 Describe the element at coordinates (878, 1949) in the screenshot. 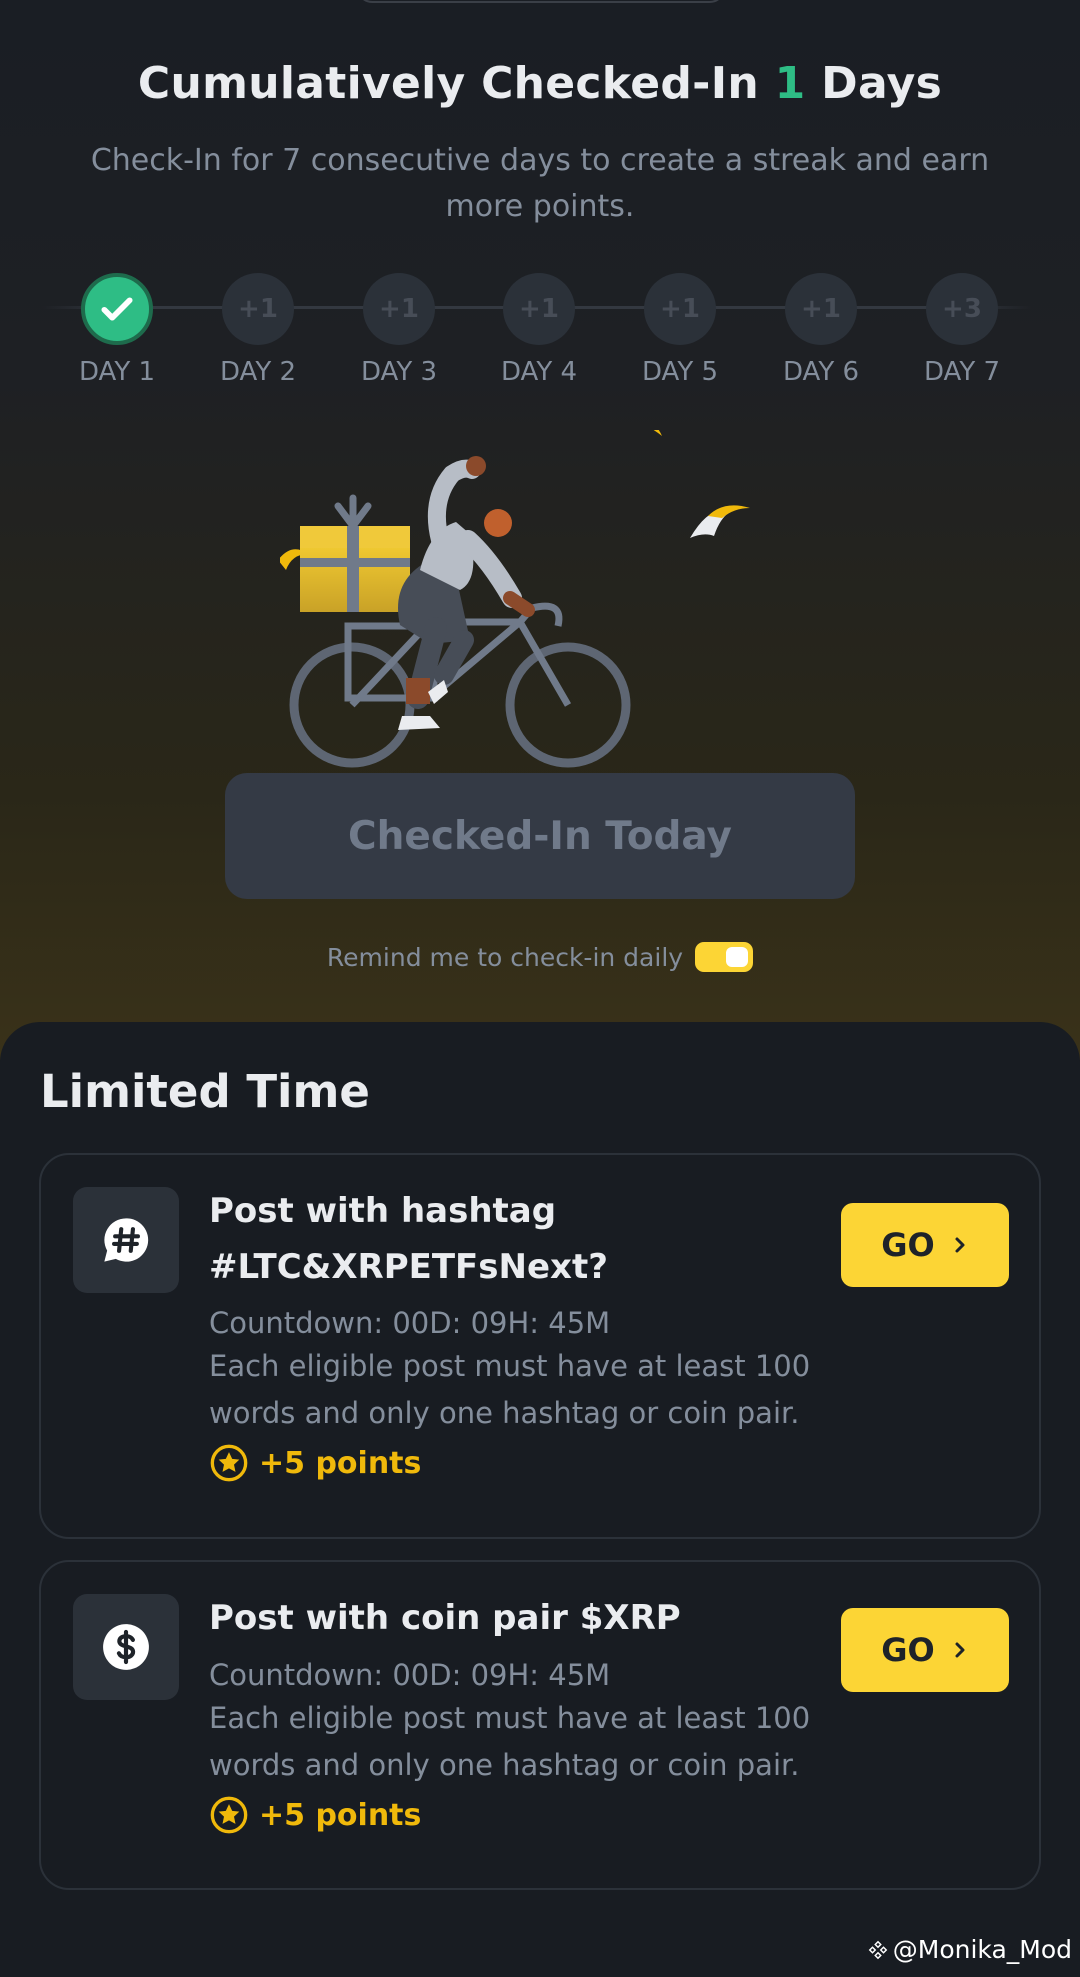

I see `binance-logo-icon` at that location.